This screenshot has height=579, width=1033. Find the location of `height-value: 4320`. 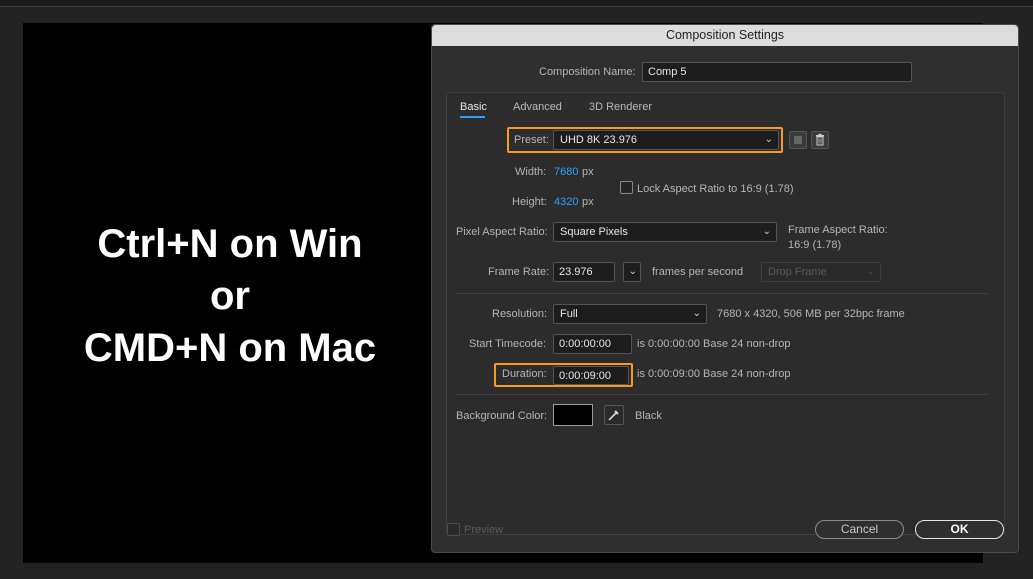

height-value: 4320 is located at coordinates (566, 202).